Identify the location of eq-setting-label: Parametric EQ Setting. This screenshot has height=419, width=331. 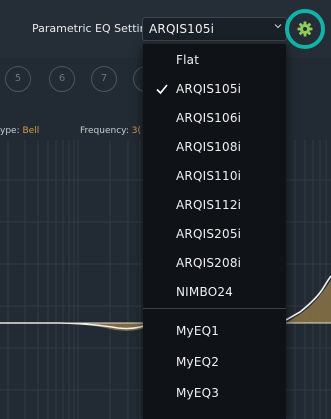
(93, 28).